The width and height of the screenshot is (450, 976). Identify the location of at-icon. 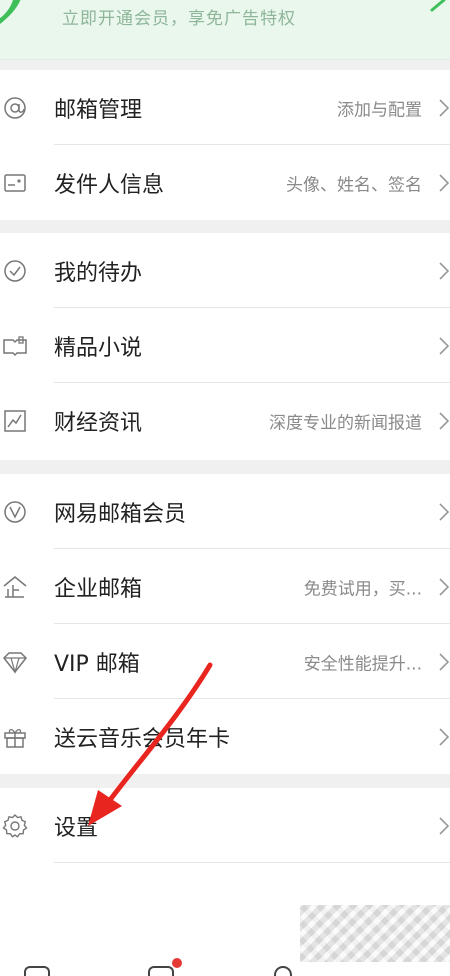
(15, 107).